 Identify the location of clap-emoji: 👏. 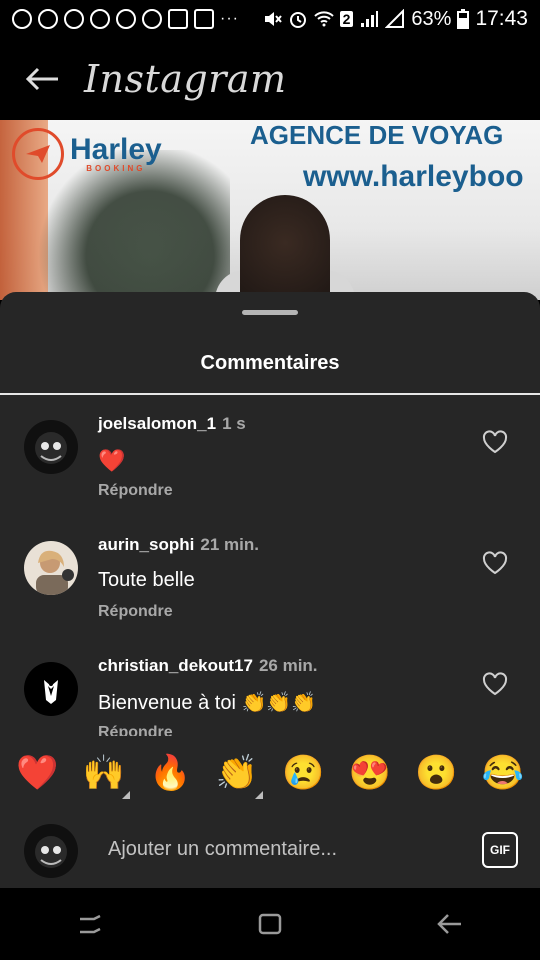
(236, 773).